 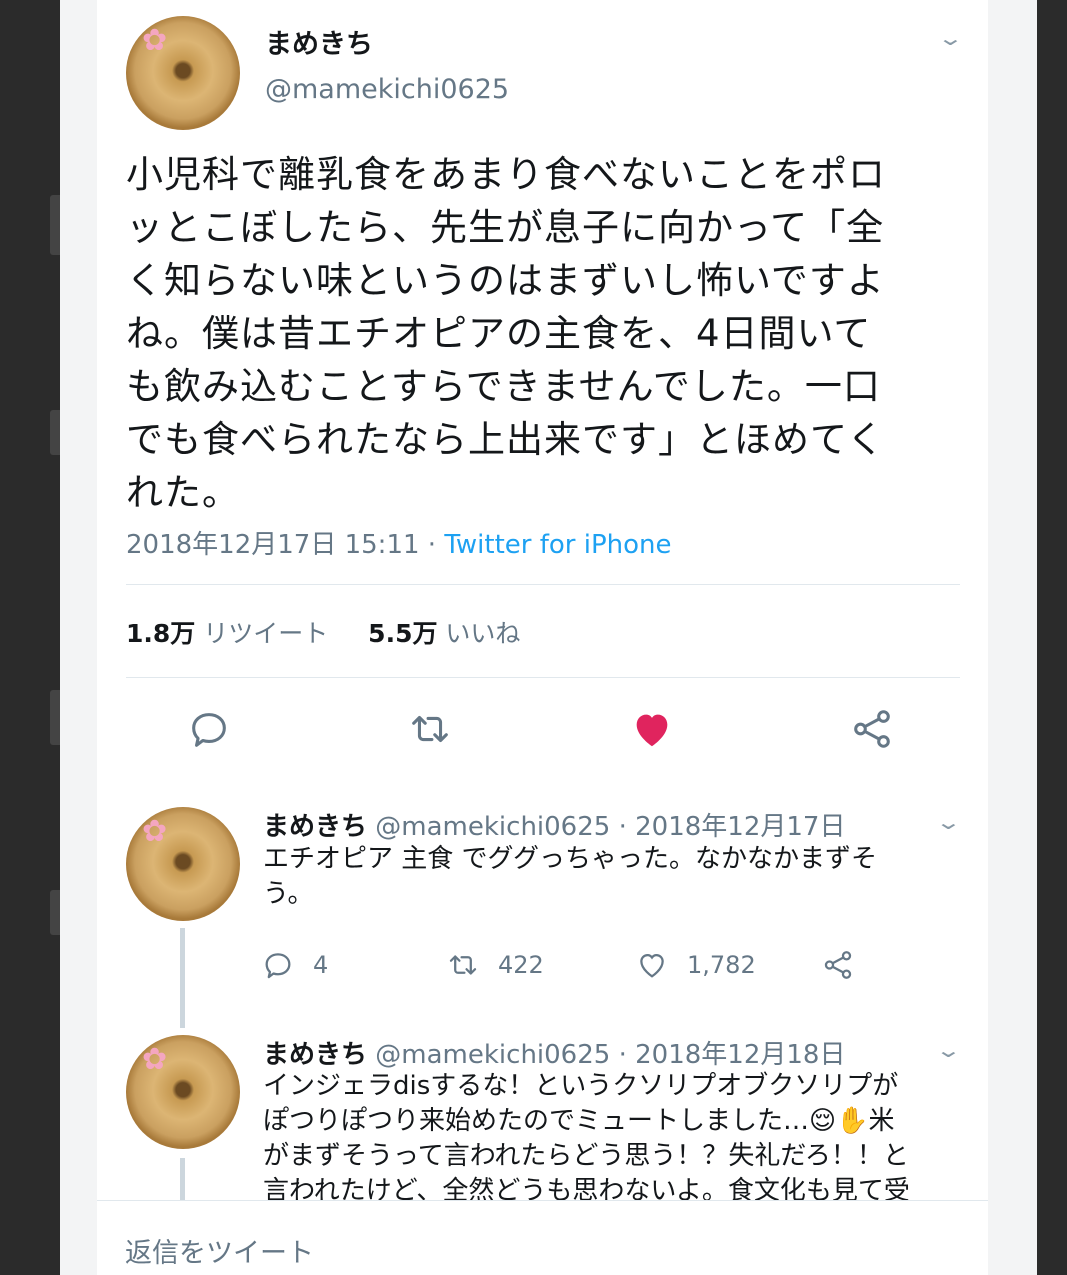 I want to click on tweet-text-line: ね。僕は昔エチオピアの主食を、4日間いて, so click(x=499, y=333).